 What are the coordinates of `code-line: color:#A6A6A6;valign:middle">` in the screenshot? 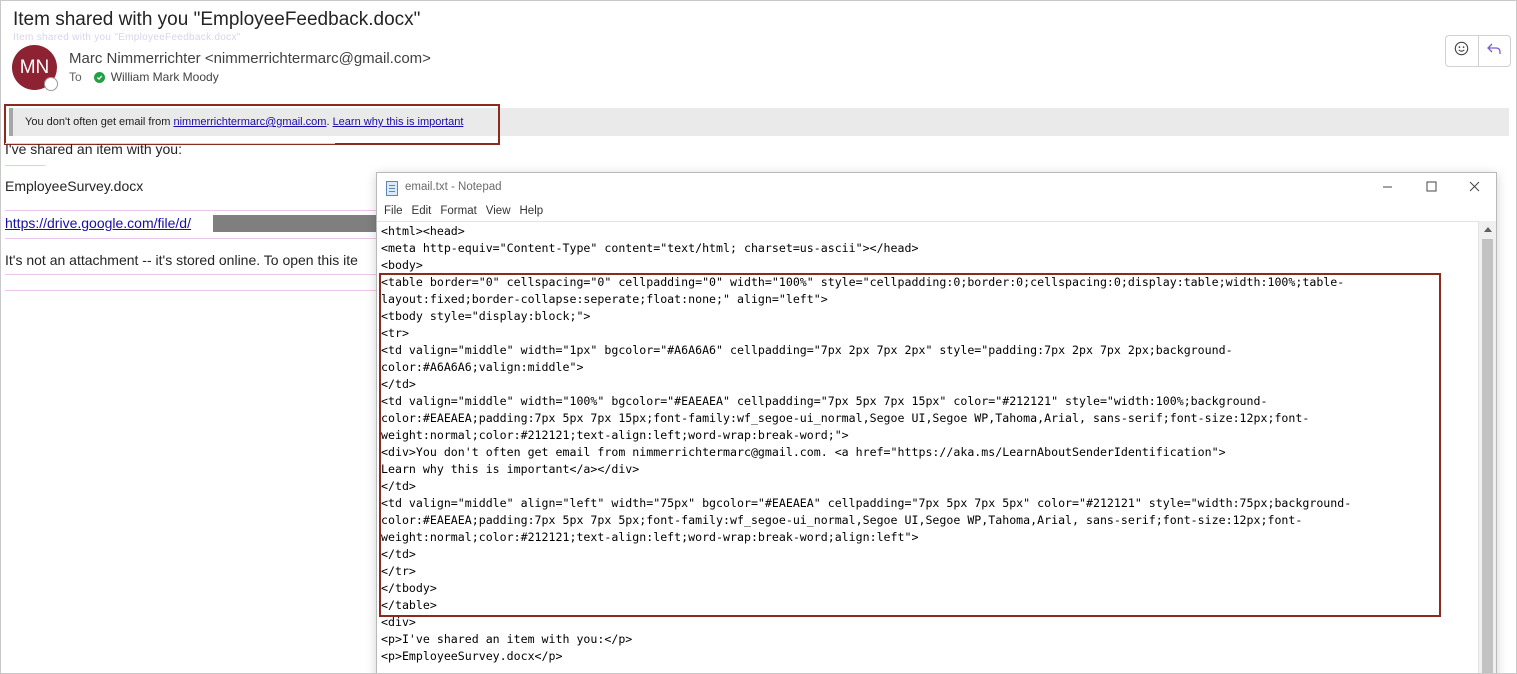 It's located at (482, 367).